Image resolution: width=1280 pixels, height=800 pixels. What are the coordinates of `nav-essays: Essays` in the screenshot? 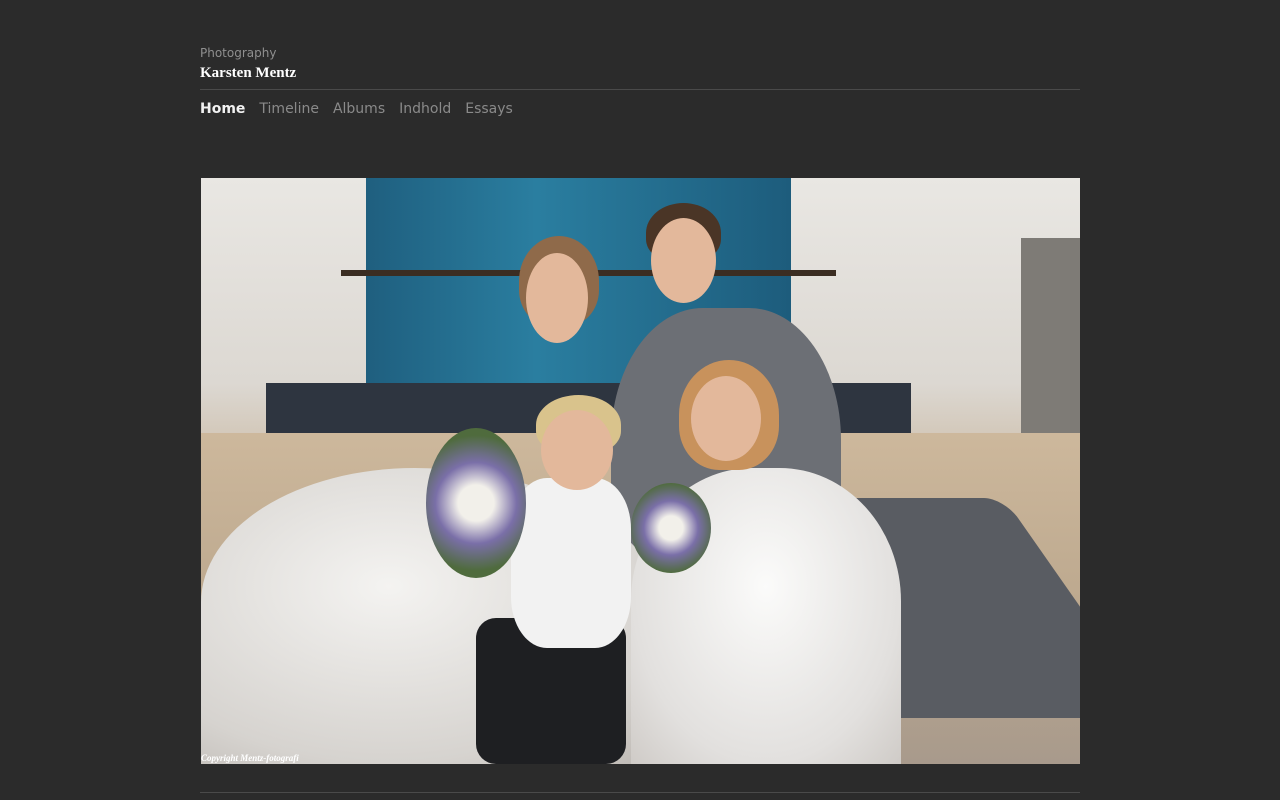 It's located at (489, 109).